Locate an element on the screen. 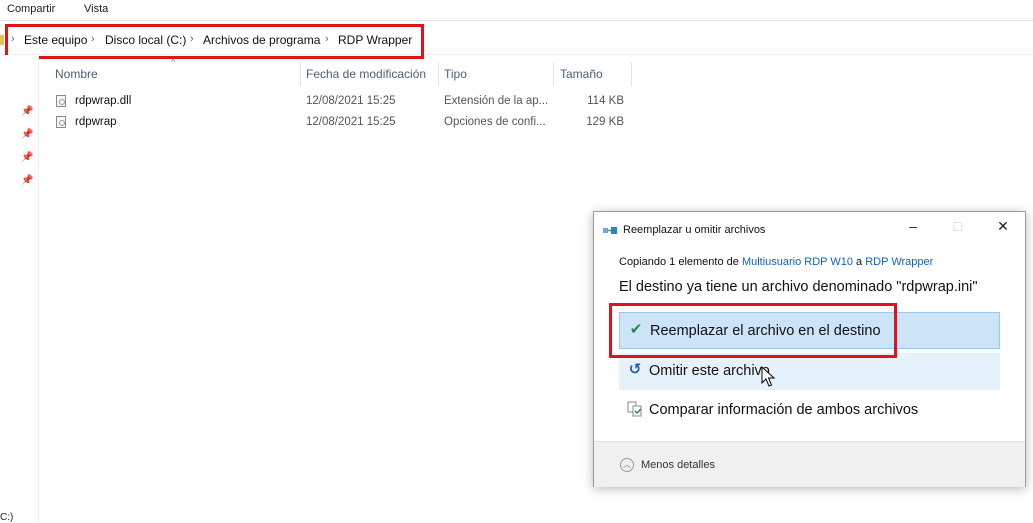  config-file-icon is located at coordinates (61, 122).